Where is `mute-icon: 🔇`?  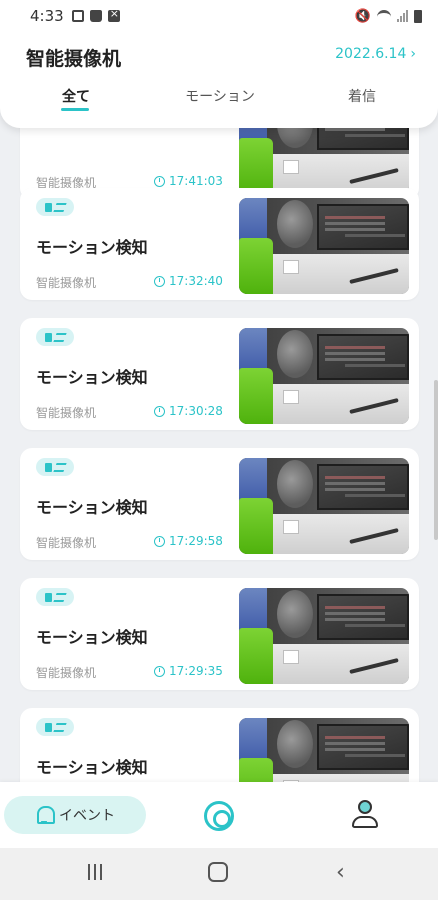 mute-icon: 🔇 is located at coordinates (362, 16).